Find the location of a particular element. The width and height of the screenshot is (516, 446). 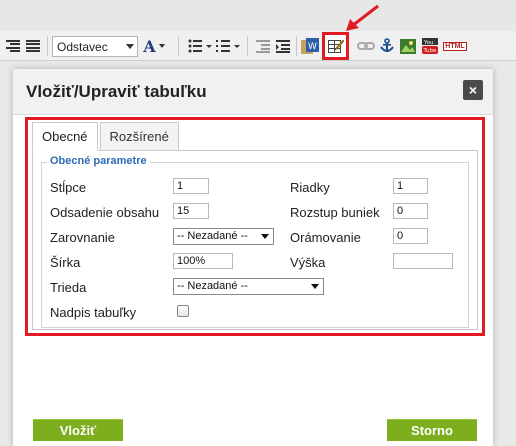

justify-icon is located at coordinates (33, 46).